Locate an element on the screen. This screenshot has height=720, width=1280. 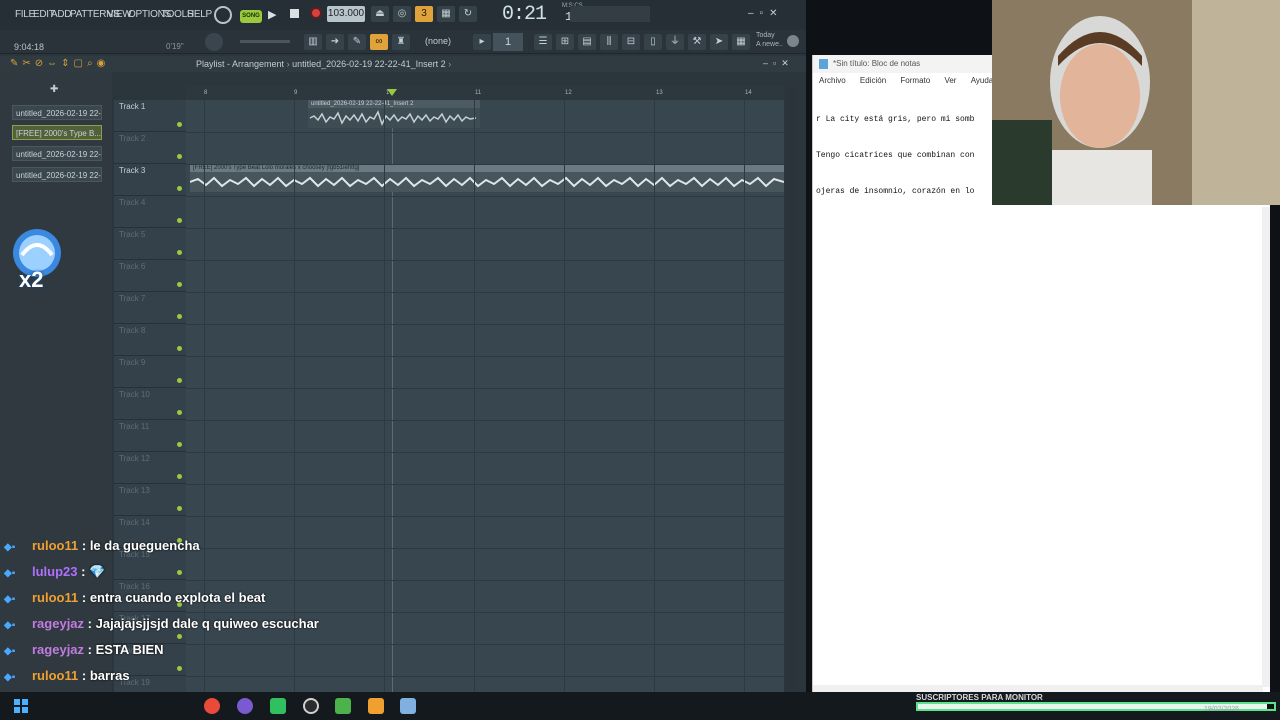
song-mode-toggle: SONG is located at coordinates (251, 16).